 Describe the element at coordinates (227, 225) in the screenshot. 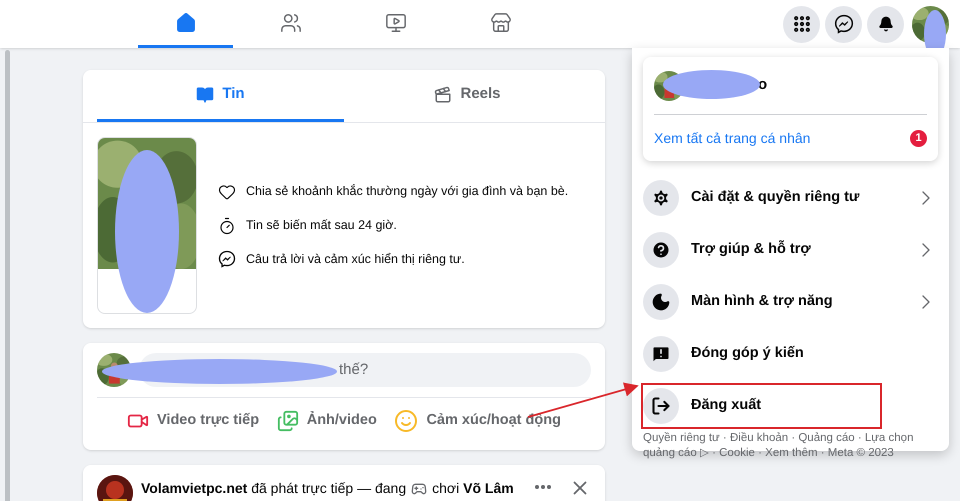

I see `timer-icon` at that location.